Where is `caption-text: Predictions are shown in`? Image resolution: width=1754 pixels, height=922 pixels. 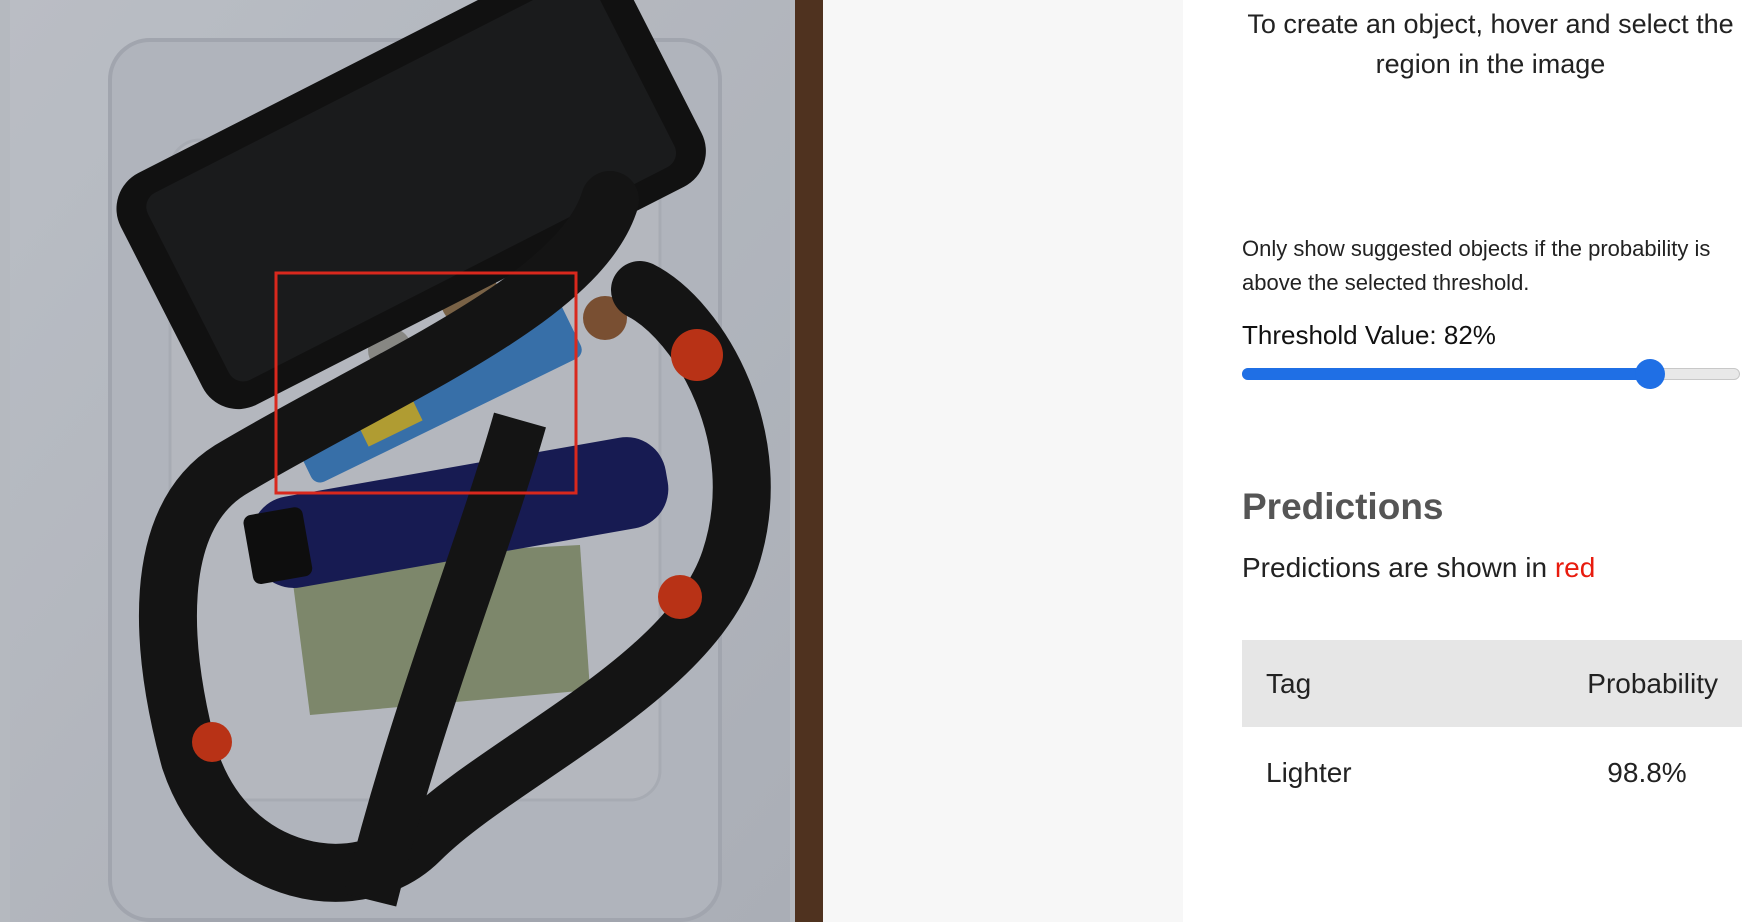
caption-text: Predictions are shown in is located at coordinates (1398, 567).